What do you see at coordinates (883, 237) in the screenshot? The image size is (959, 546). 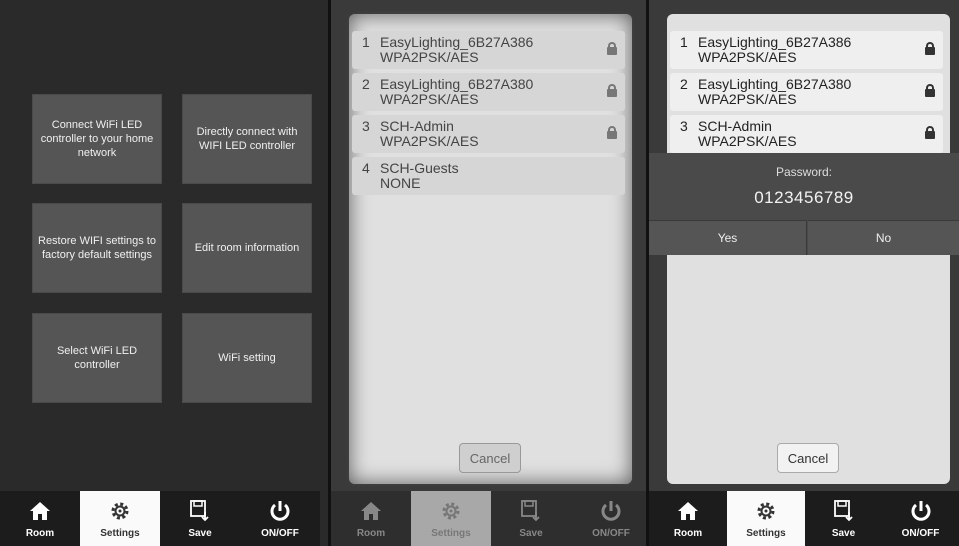 I see `no-button: No` at bounding box center [883, 237].